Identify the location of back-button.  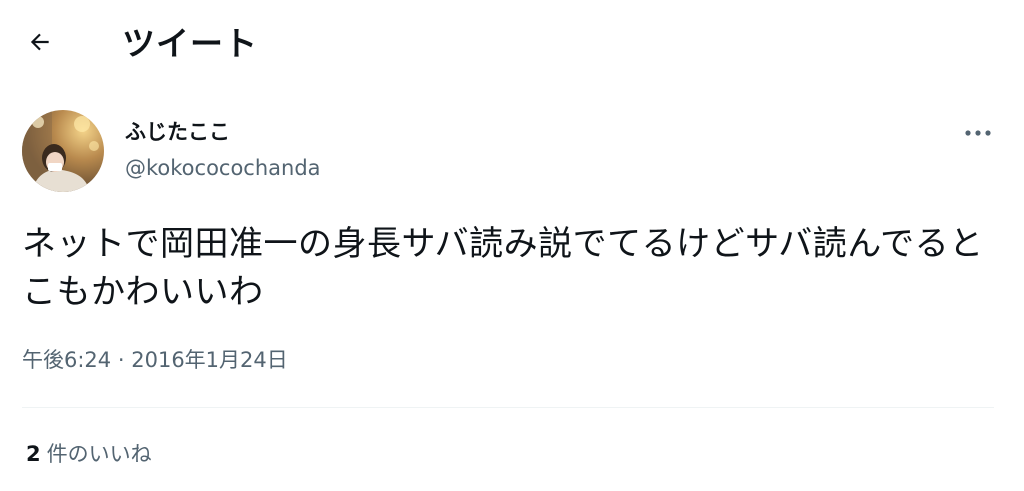
(40, 44).